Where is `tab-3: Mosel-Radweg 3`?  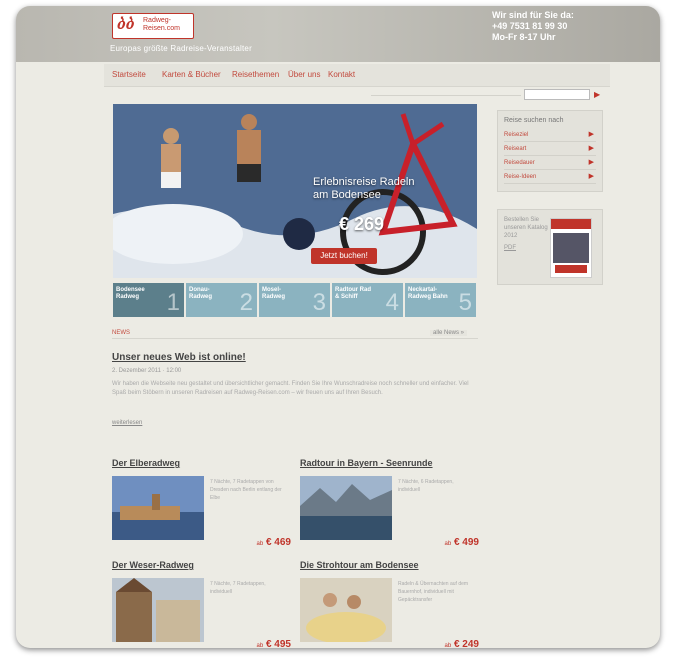 tab-3: Mosel-Radweg 3 is located at coordinates (294, 300).